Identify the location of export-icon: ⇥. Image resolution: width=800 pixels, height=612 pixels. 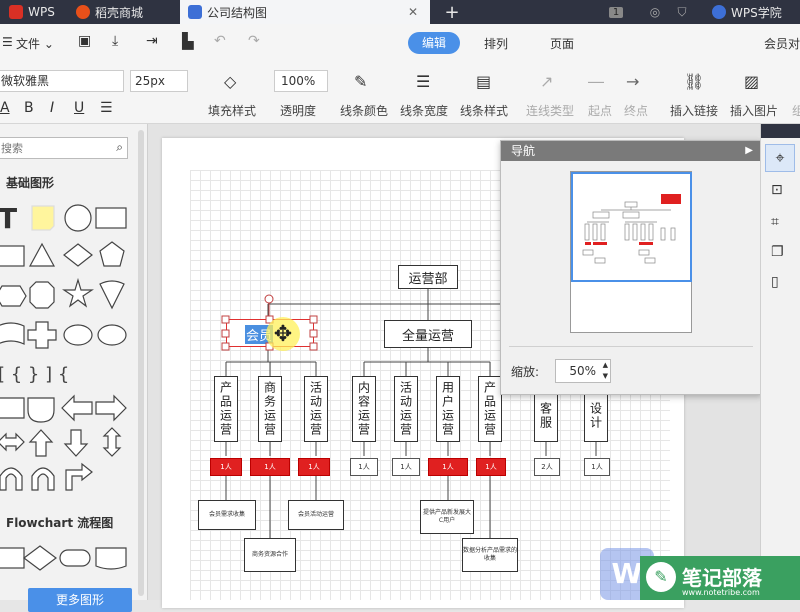
(152, 41).